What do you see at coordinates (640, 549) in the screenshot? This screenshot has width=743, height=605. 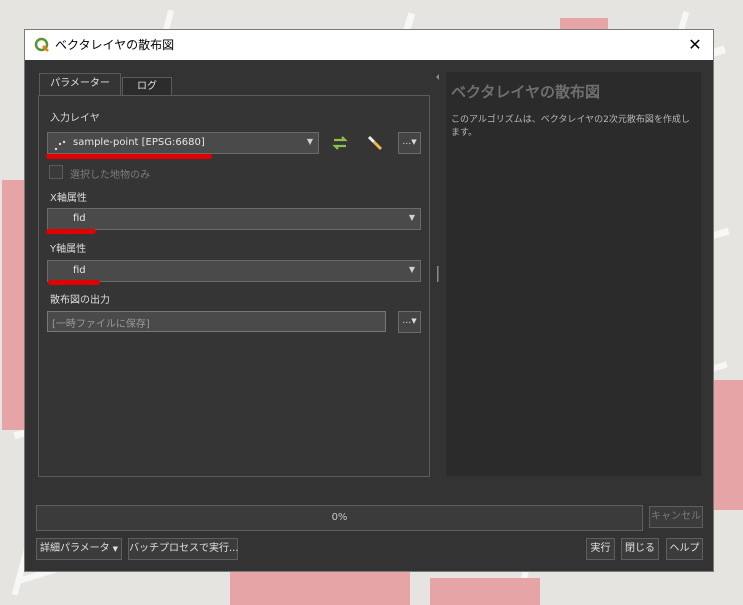 I see `close-button: 閉じる` at bounding box center [640, 549].